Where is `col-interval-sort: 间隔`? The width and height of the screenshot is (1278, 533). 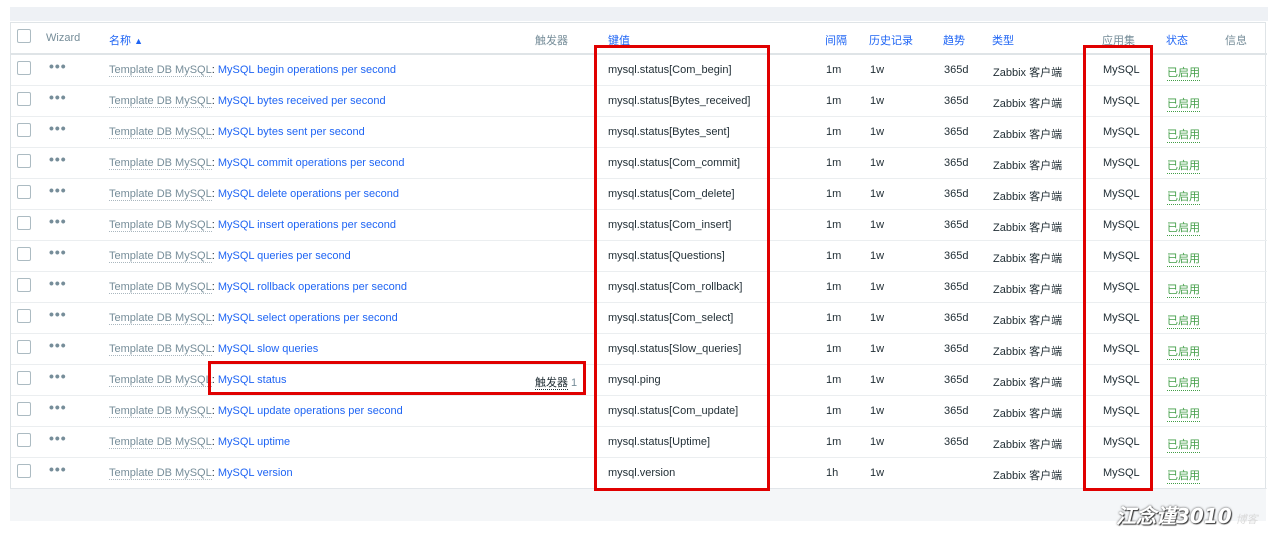
col-interval-sort: 间隔 is located at coordinates (836, 40).